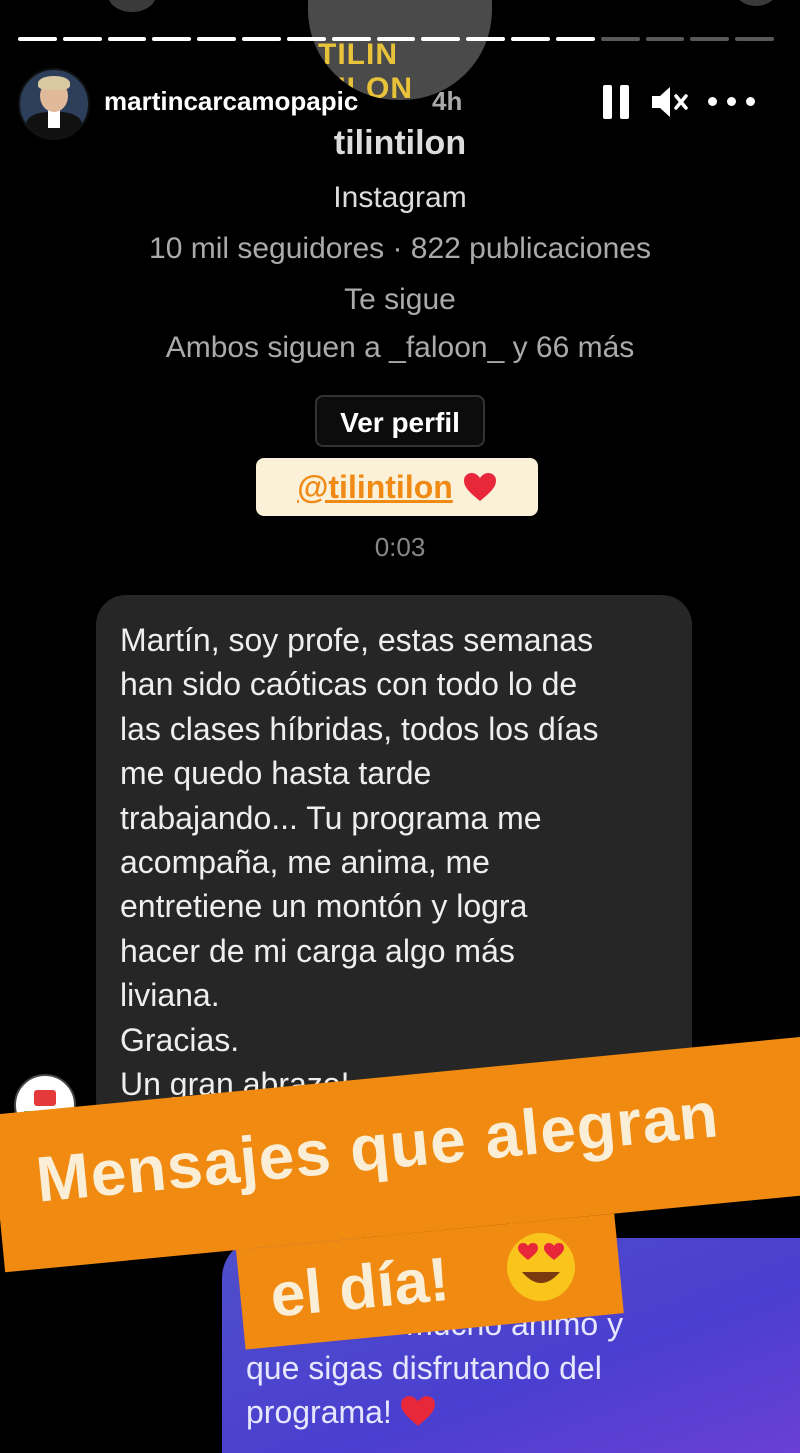  I want to click on mention-sticker: @tilintilon, so click(397, 487).